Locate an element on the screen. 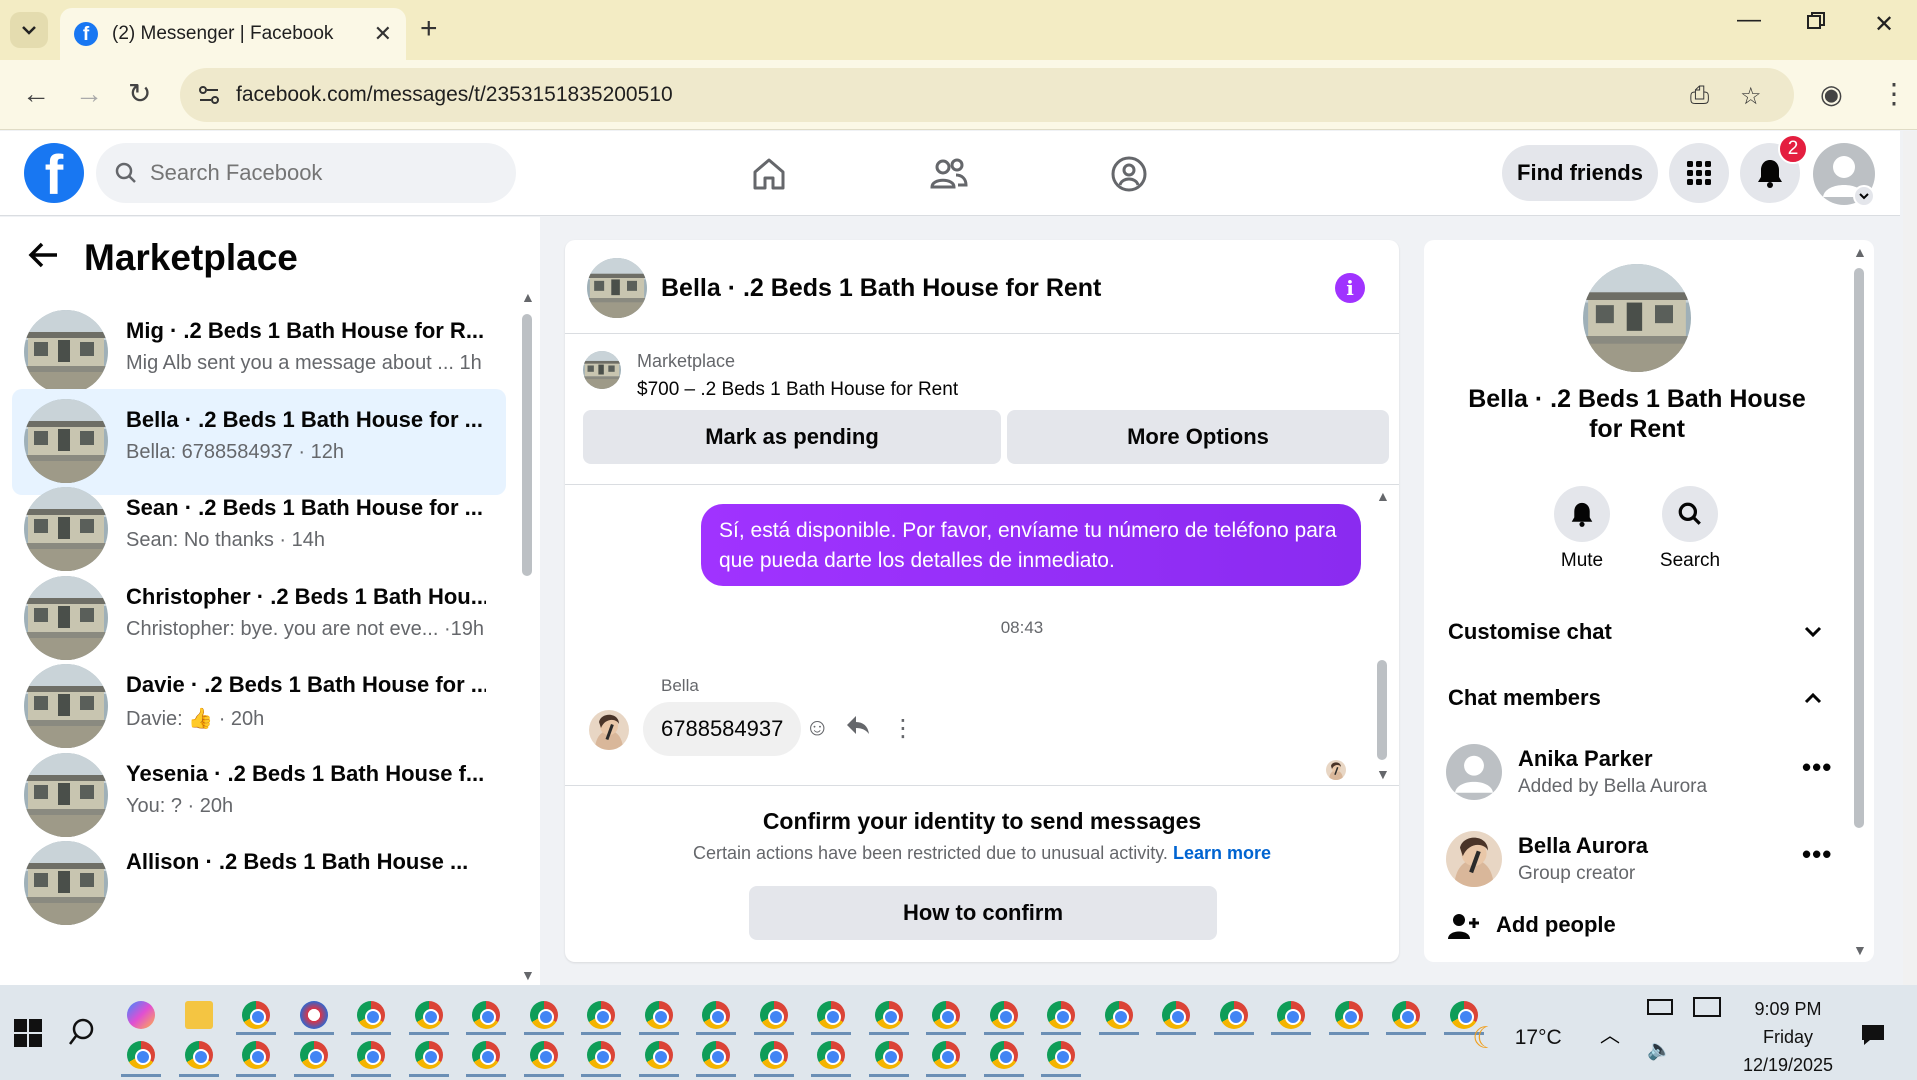 This screenshot has width=1917, height=1080. page-scrollbar is located at coordinates (1910, 558).